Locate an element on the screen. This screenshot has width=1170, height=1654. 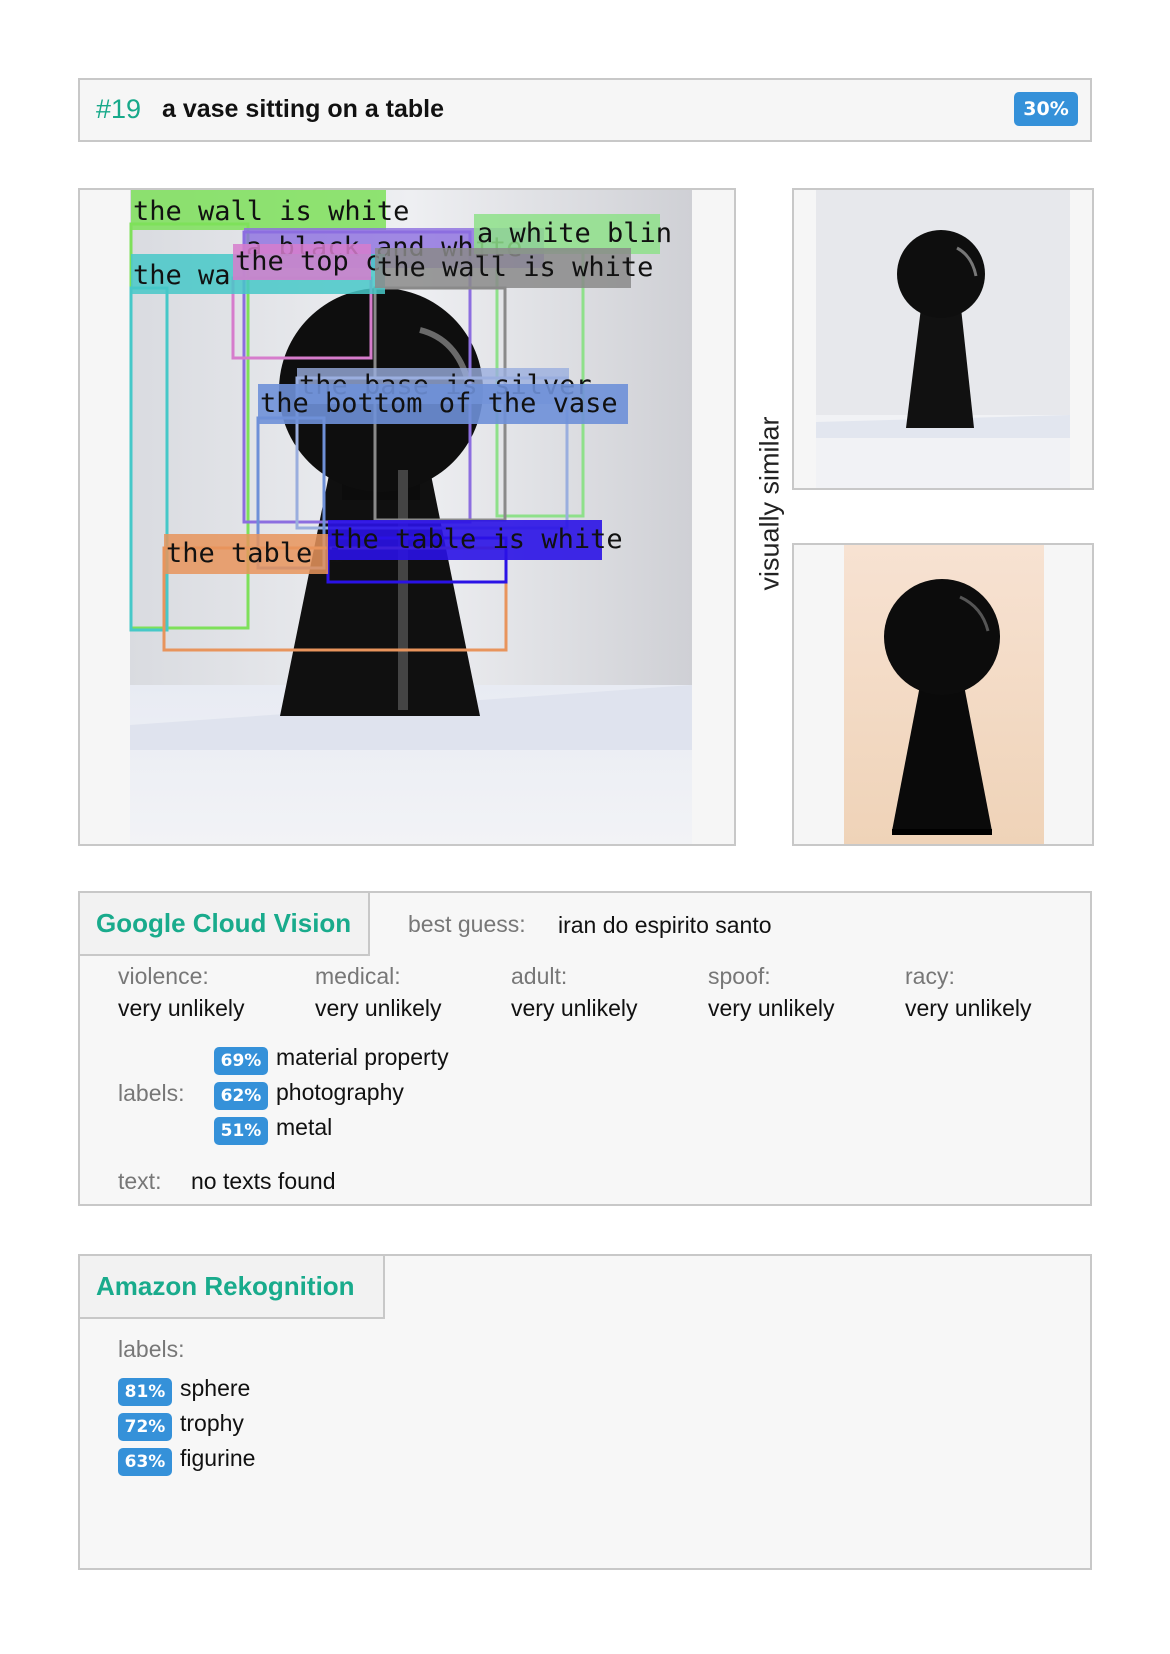
caption-header: #19 a vase sitting on a table 30% is located at coordinates (585, 110).